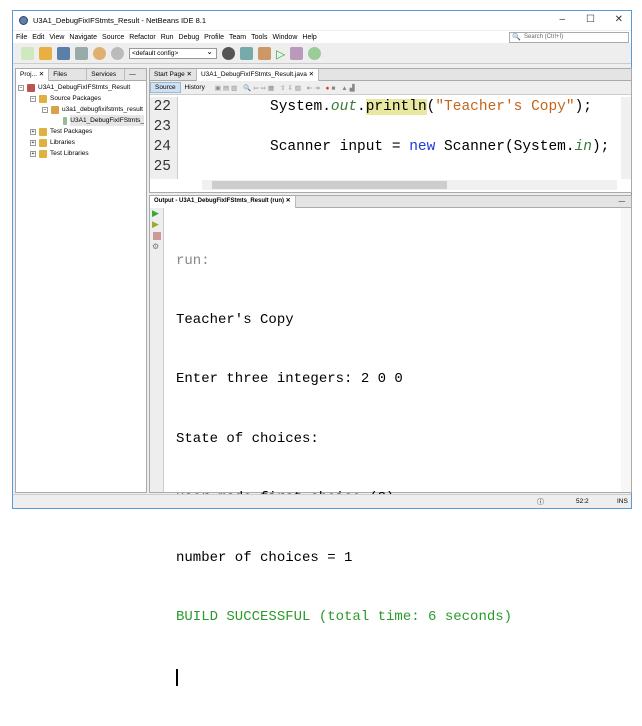  What do you see at coordinates (156, 224) in the screenshot?
I see `rerun-different-icon: ▶` at bounding box center [156, 224].